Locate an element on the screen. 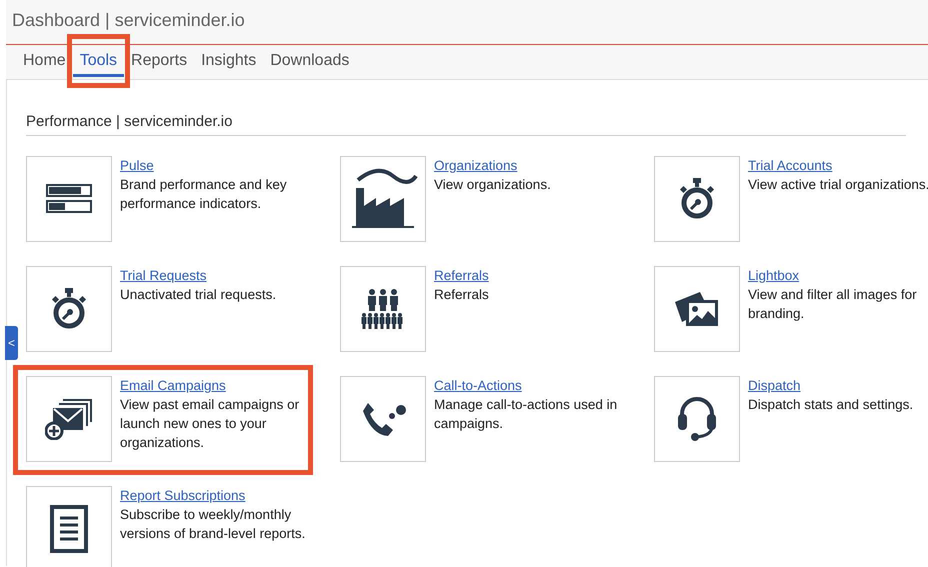 The height and width of the screenshot is (567, 928). sidebar-toggle: < is located at coordinates (11, 343).